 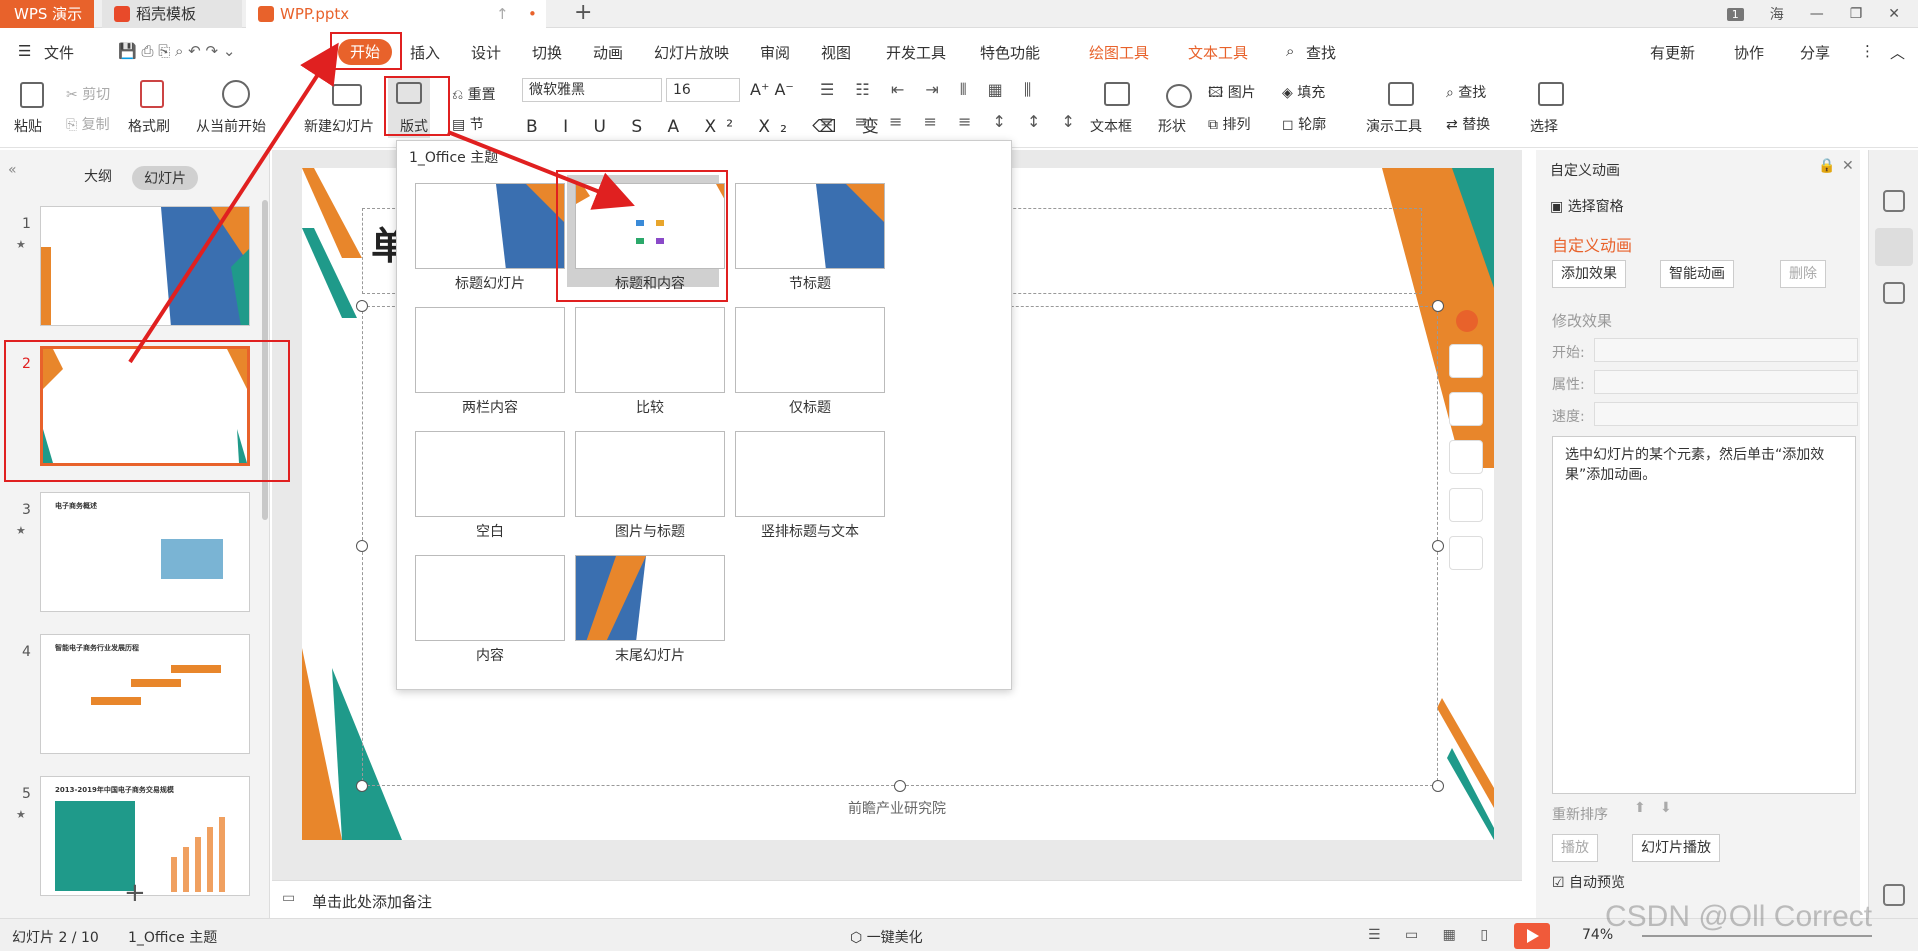 What do you see at coordinates (583, 13) in the screenshot?
I see `new-tab-button: +` at bounding box center [583, 13].